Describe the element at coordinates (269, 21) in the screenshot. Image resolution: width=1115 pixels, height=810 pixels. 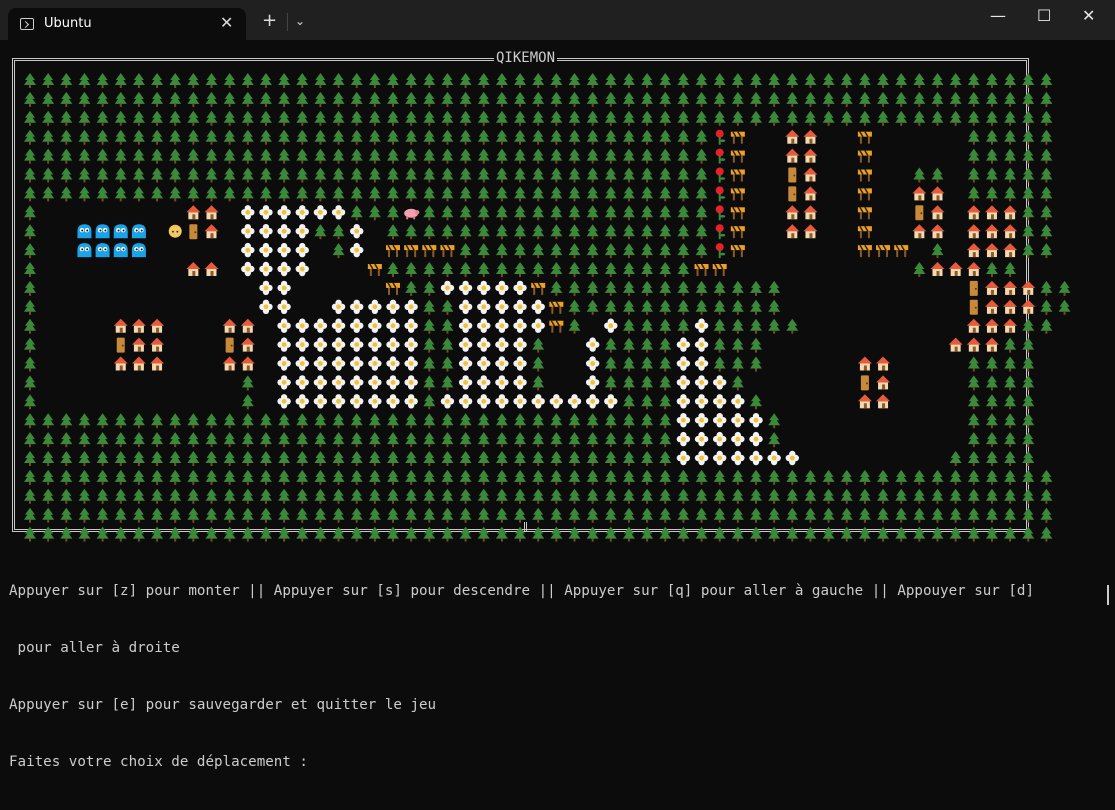
I see `new-tab-button: +` at that location.